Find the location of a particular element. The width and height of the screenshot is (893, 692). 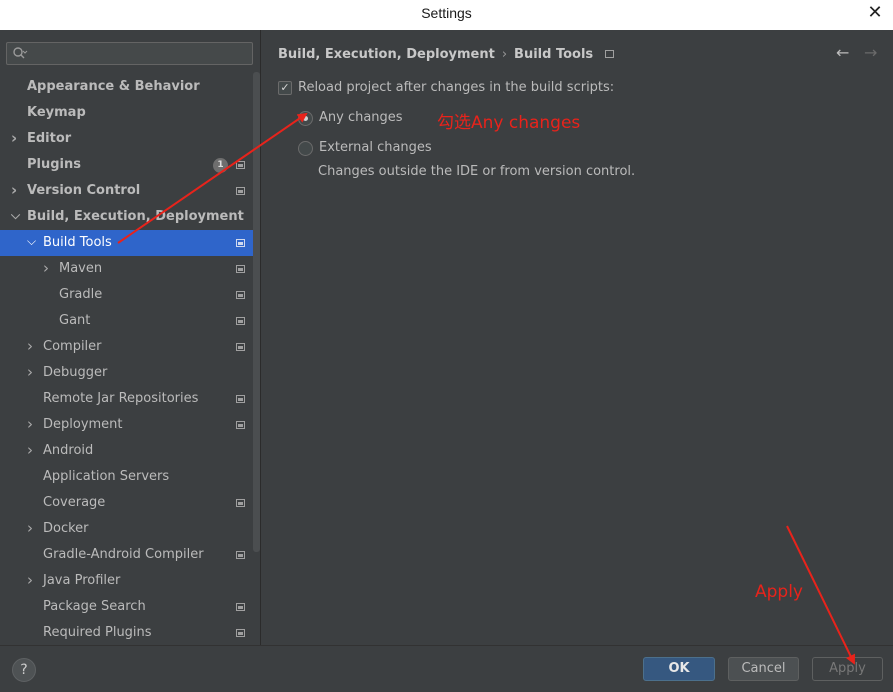

radio-selected-dot is located at coordinates (305, 118).